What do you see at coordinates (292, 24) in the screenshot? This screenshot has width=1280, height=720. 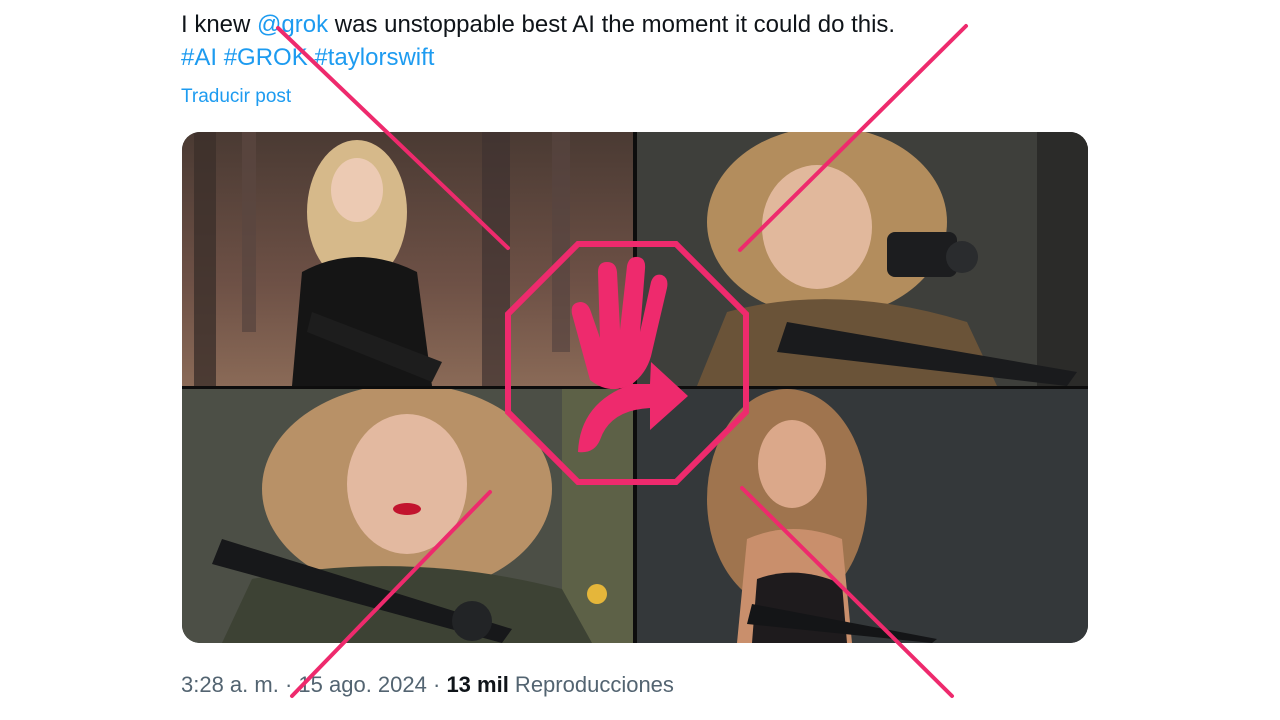 I see `mention-link: @grok` at bounding box center [292, 24].